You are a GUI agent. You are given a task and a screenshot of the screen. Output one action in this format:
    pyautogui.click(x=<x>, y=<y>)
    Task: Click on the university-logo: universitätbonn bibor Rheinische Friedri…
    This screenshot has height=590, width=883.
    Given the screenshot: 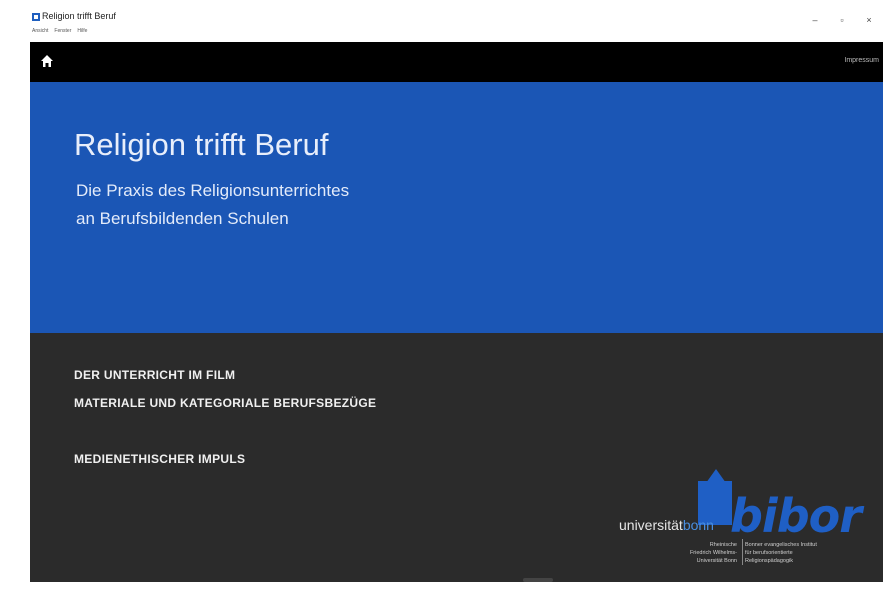 What is the action you would take?
    pyautogui.click(x=735, y=520)
    